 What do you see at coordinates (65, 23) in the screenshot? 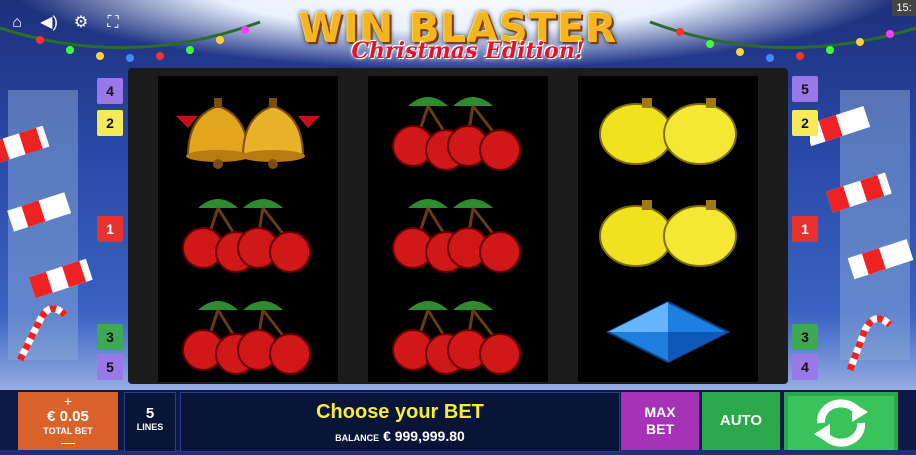
I see `top-toolbar: ⌂ ◀) ⚙ ⛶` at bounding box center [65, 23].